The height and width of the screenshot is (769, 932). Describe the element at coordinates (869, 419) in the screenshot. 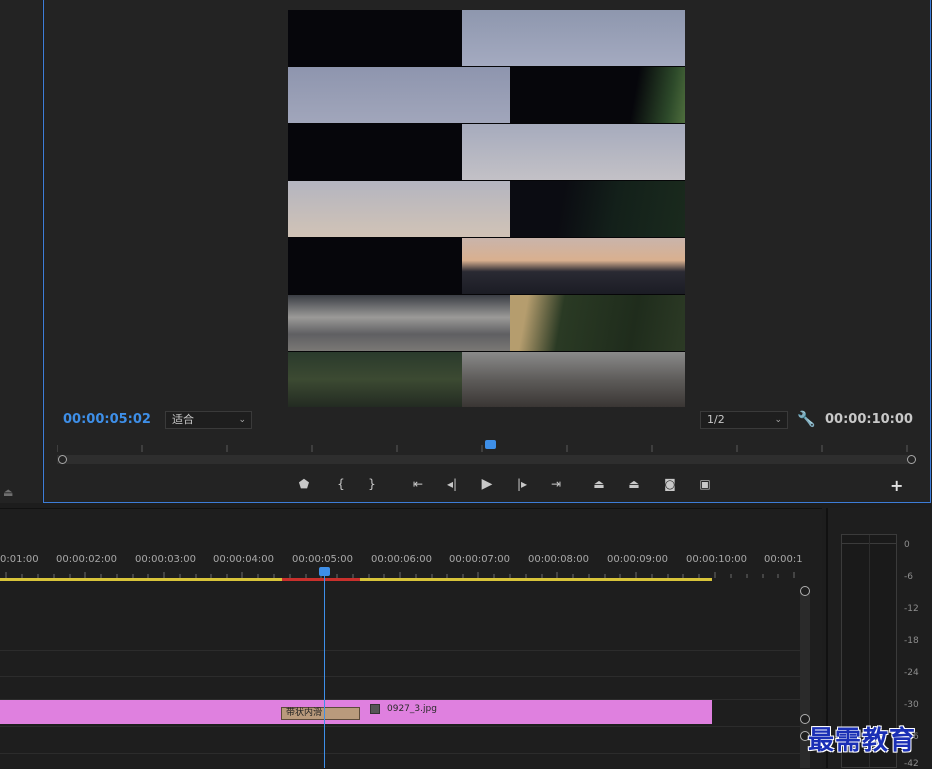

I see `duration-timecode: 00:00:10:00` at that location.